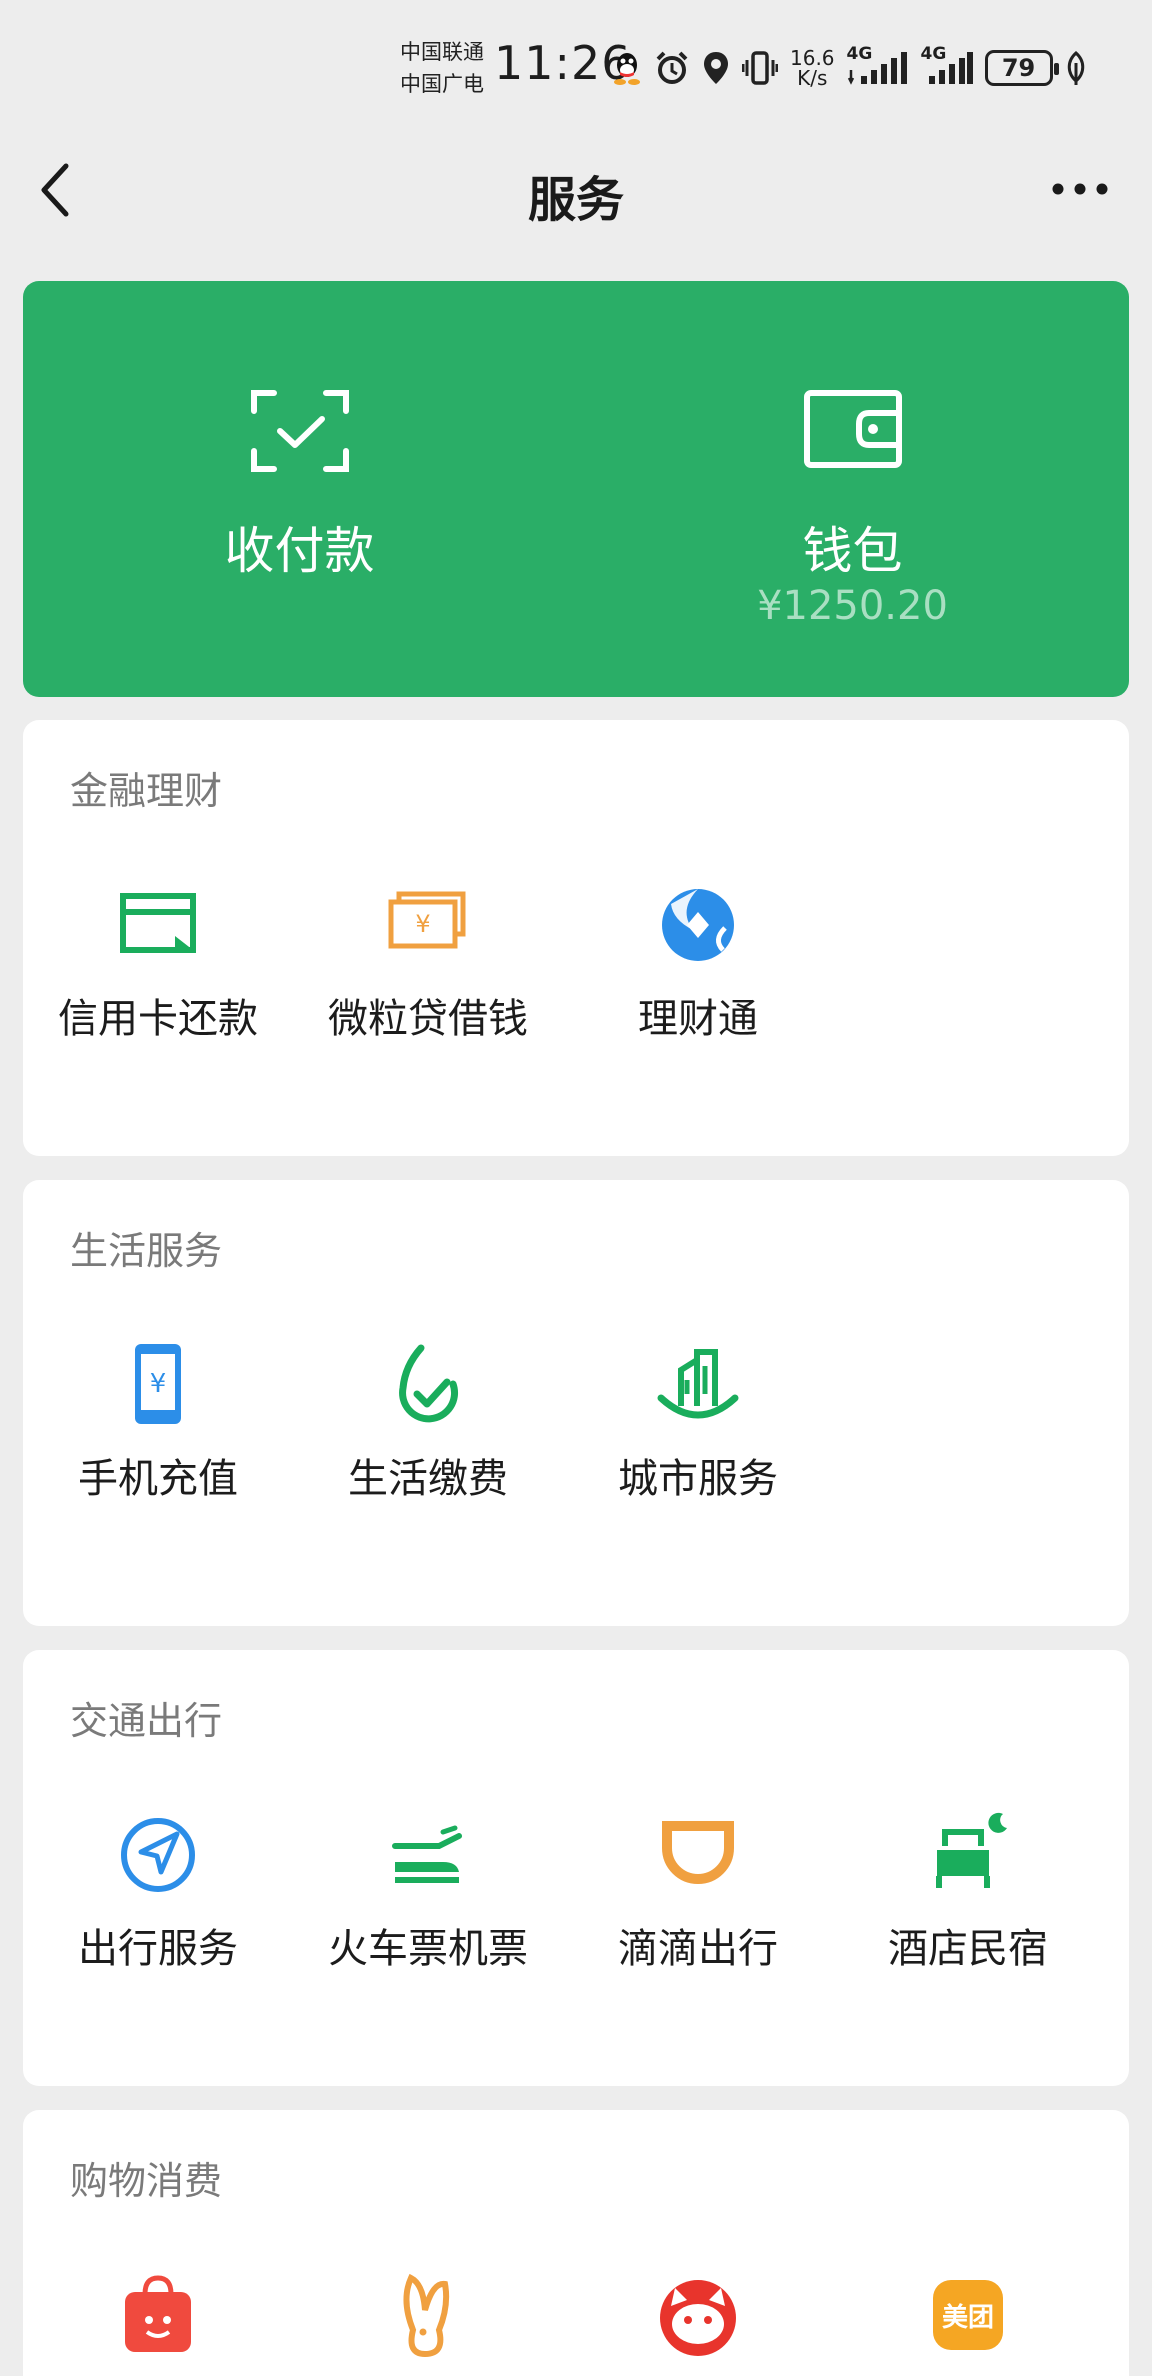 This screenshot has height=2376, width=1152. I want to click on scan-check-icon, so click(299, 431).